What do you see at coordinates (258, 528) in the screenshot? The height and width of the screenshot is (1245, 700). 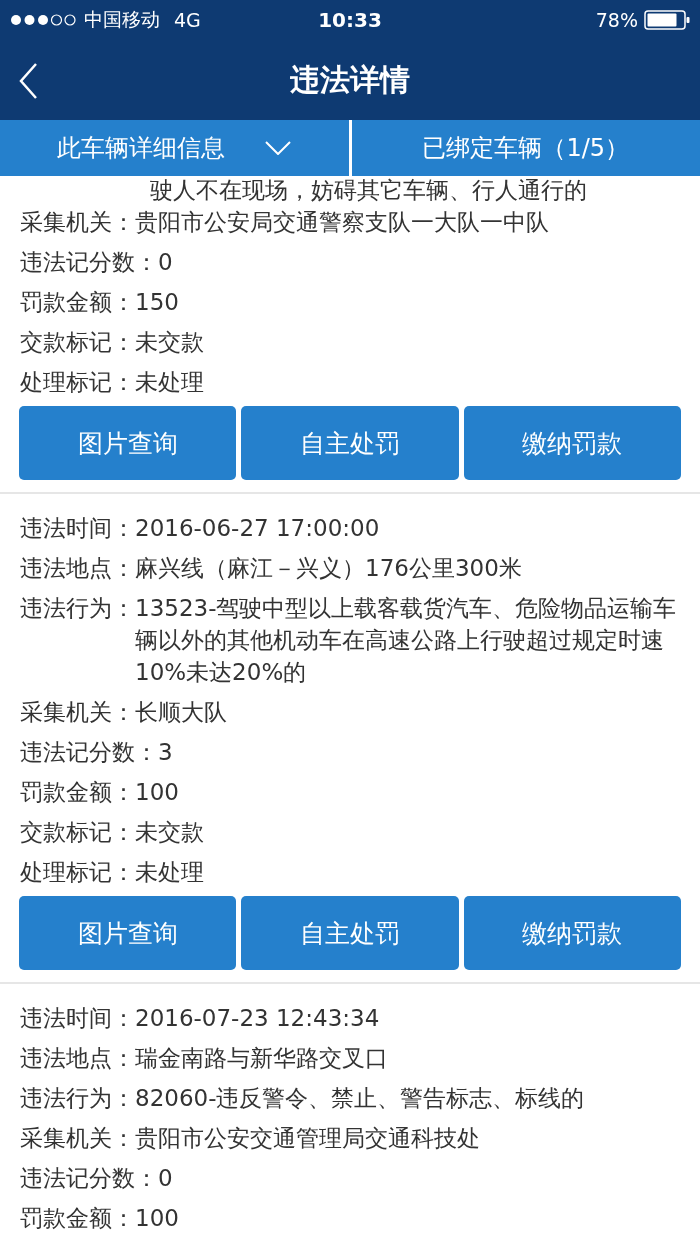 I see `field-value: 2016-06-27 17:00:00` at bounding box center [258, 528].